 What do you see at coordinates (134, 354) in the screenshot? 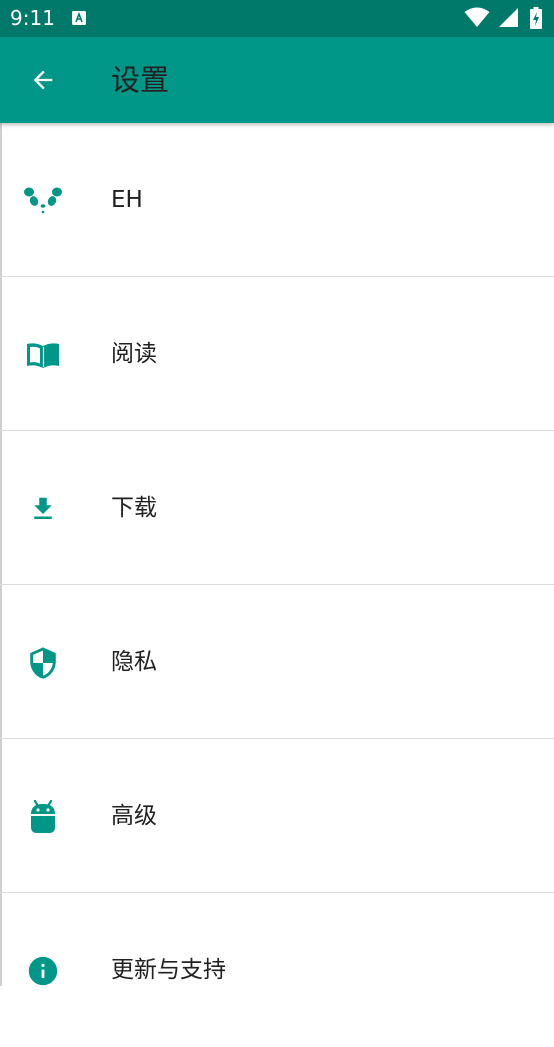
I see `settings-item-label: 阅读` at bounding box center [134, 354].